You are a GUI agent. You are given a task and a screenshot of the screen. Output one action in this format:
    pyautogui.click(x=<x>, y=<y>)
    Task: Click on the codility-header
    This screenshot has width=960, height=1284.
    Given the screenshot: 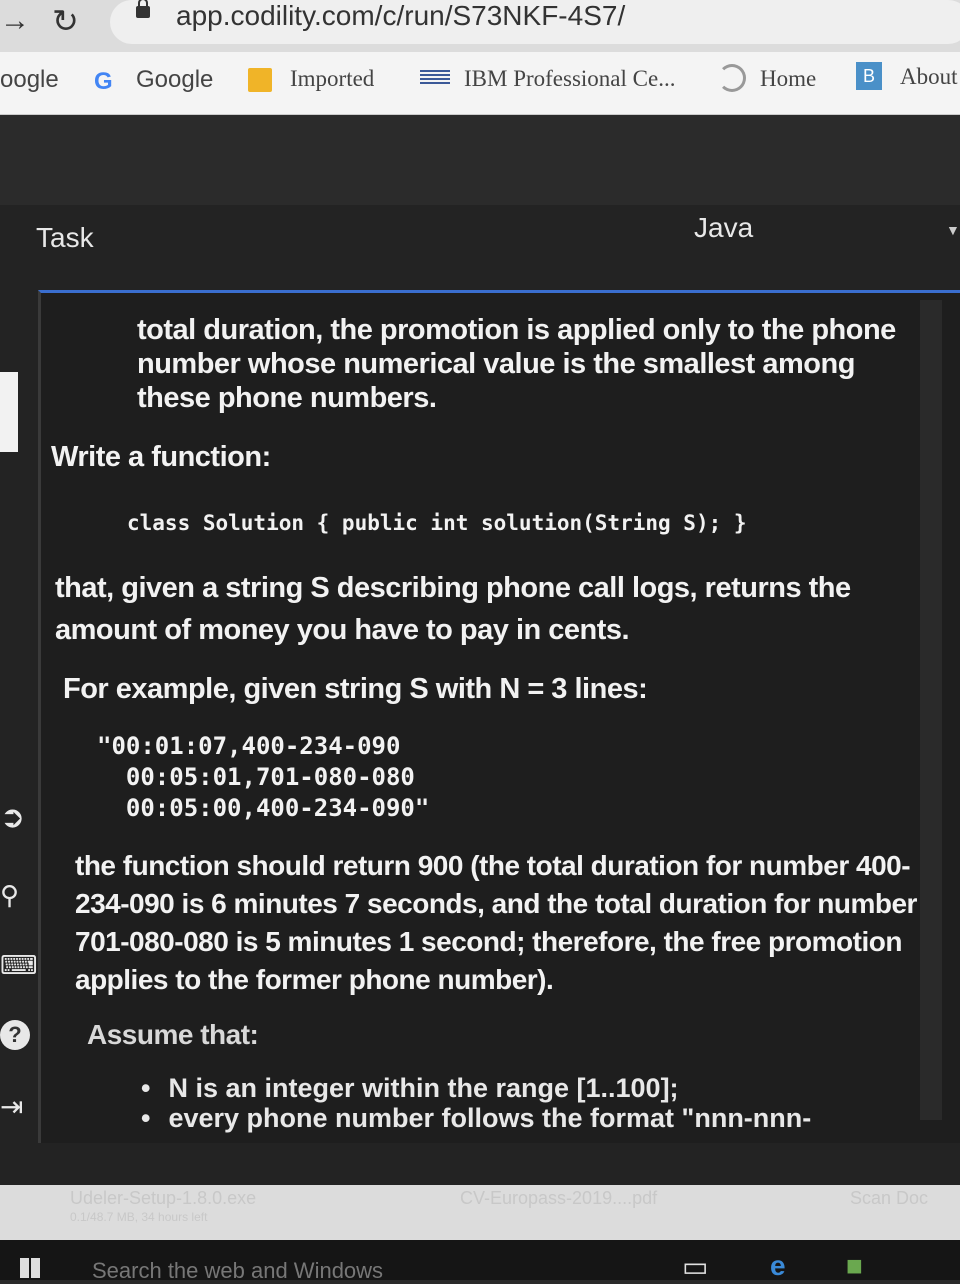 What is the action you would take?
    pyautogui.click(x=480, y=160)
    